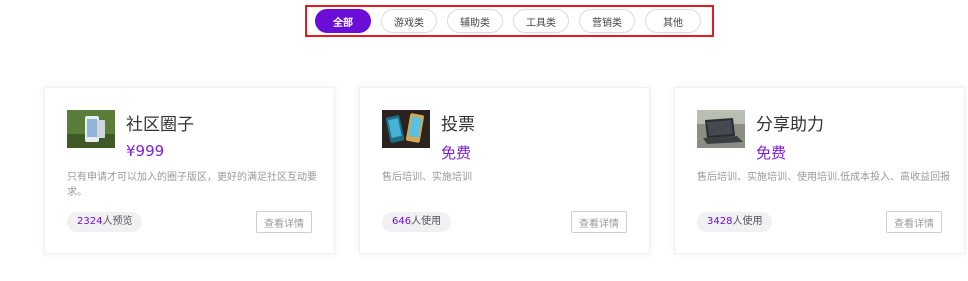  Describe the element at coordinates (790, 125) in the screenshot. I see `card-title: 分享助力` at that location.